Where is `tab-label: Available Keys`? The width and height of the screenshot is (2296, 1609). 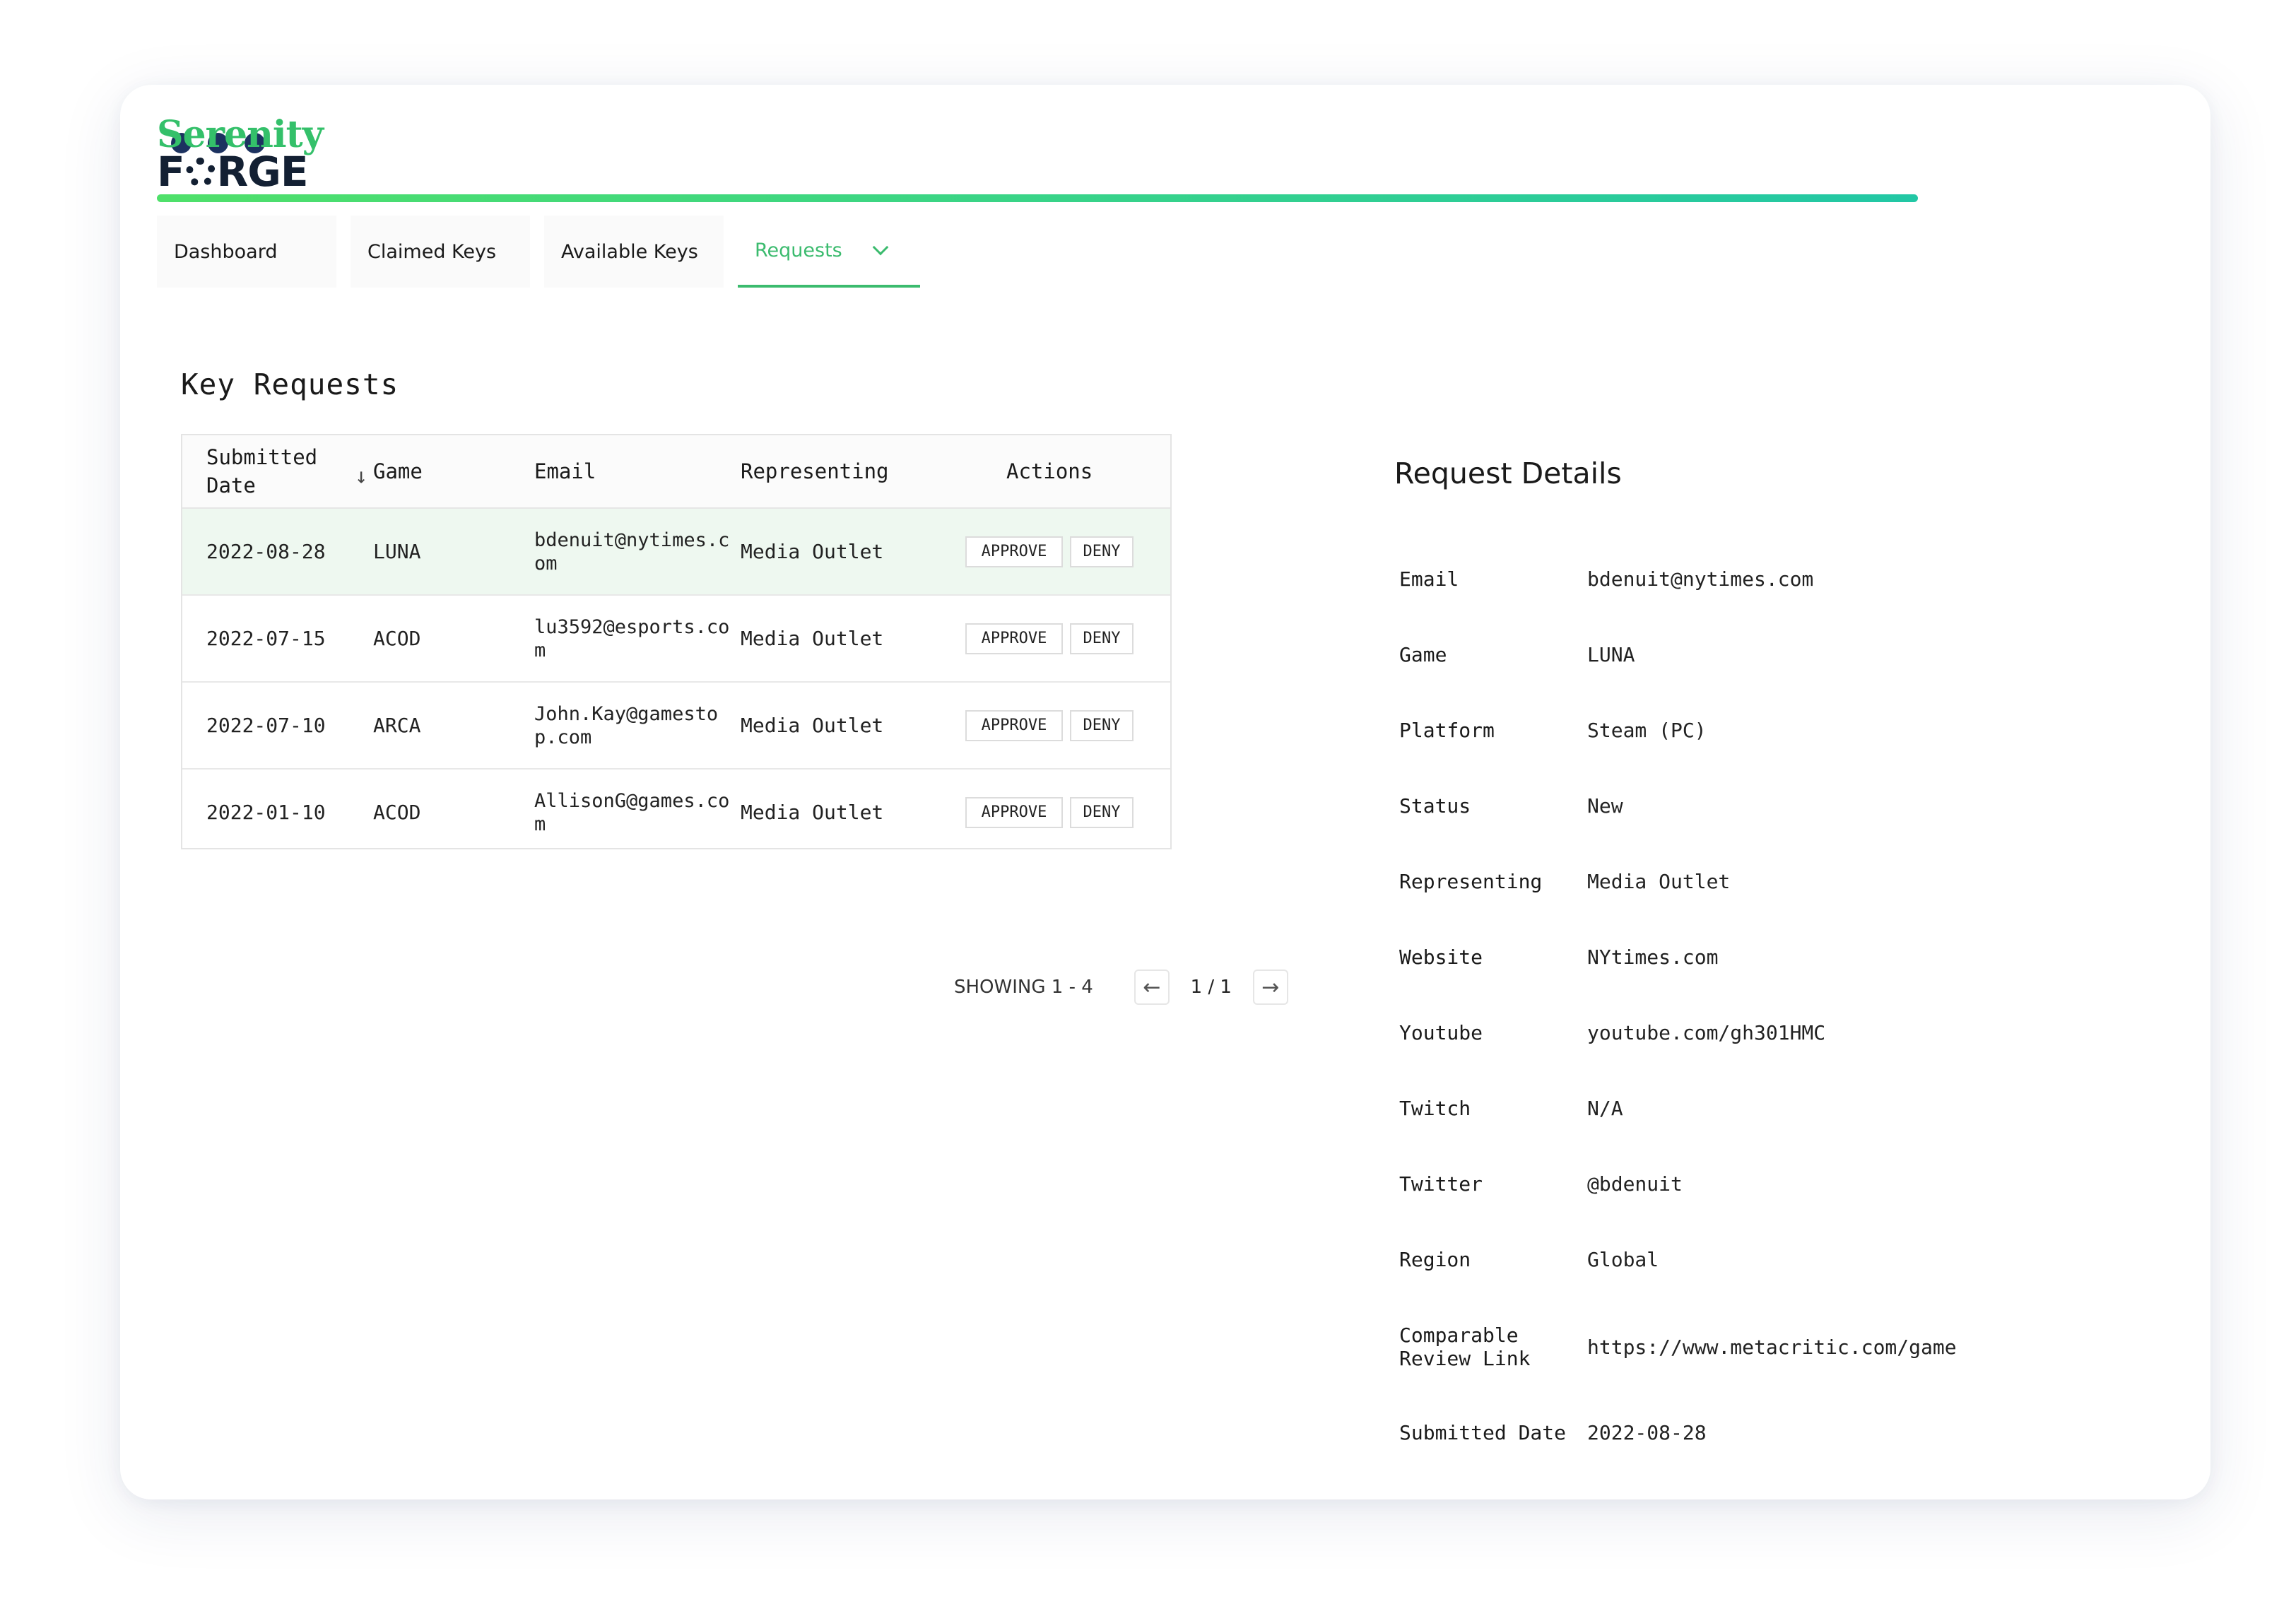
tab-label: Available Keys is located at coordinates (629, 251).